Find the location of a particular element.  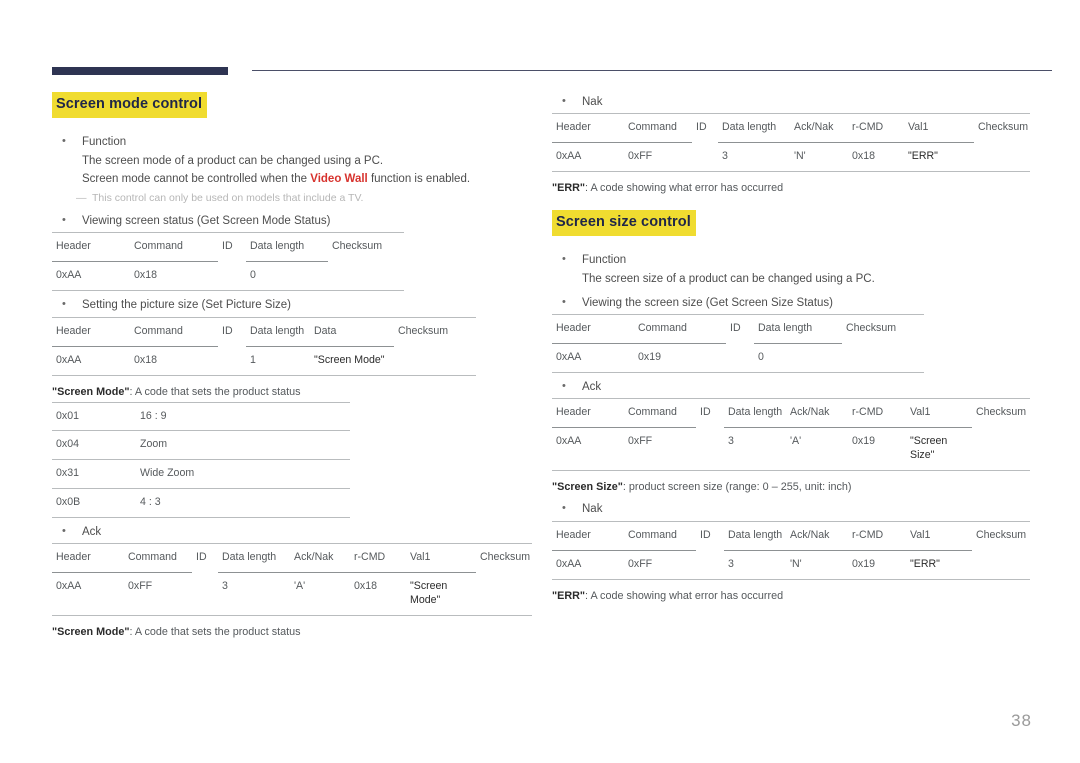

cell-code: 0x0B is located at coordinates (94, 502).